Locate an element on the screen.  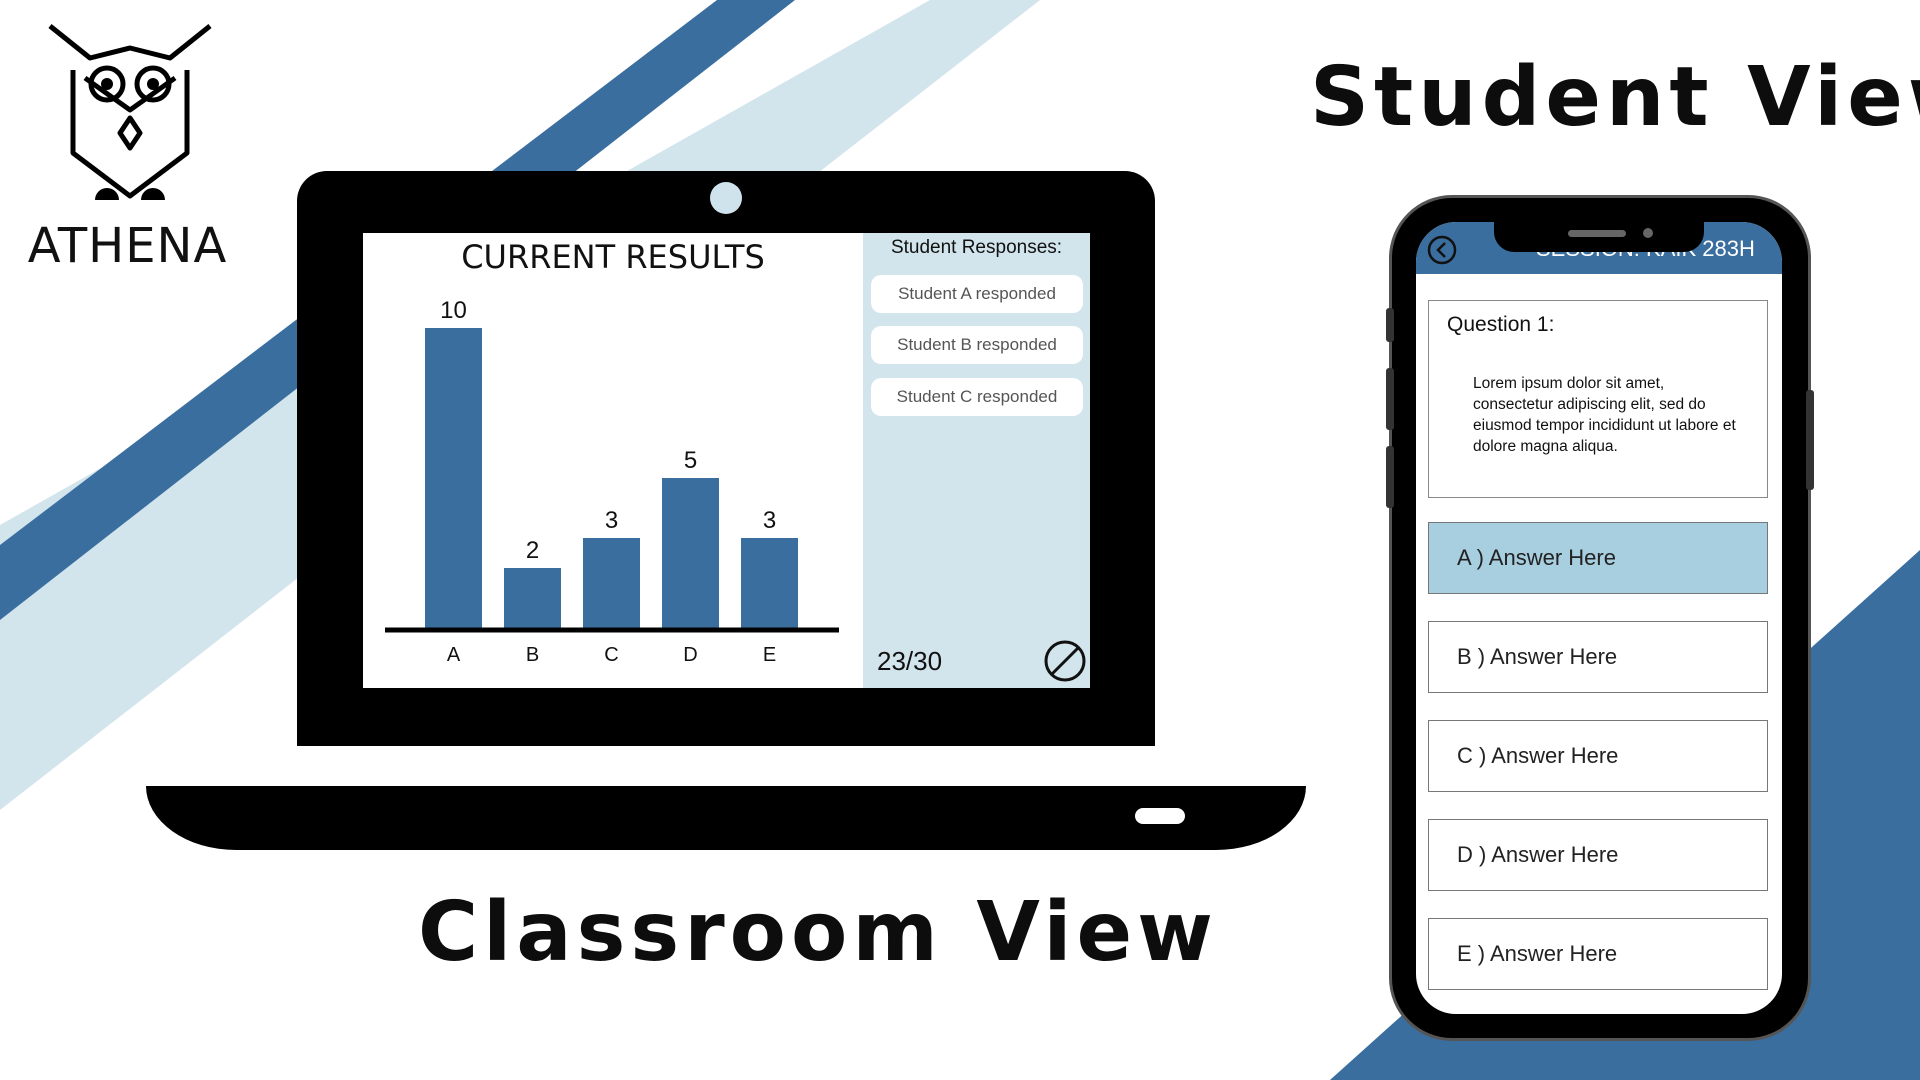
phone-notch is located at coordinates (1599, 237).